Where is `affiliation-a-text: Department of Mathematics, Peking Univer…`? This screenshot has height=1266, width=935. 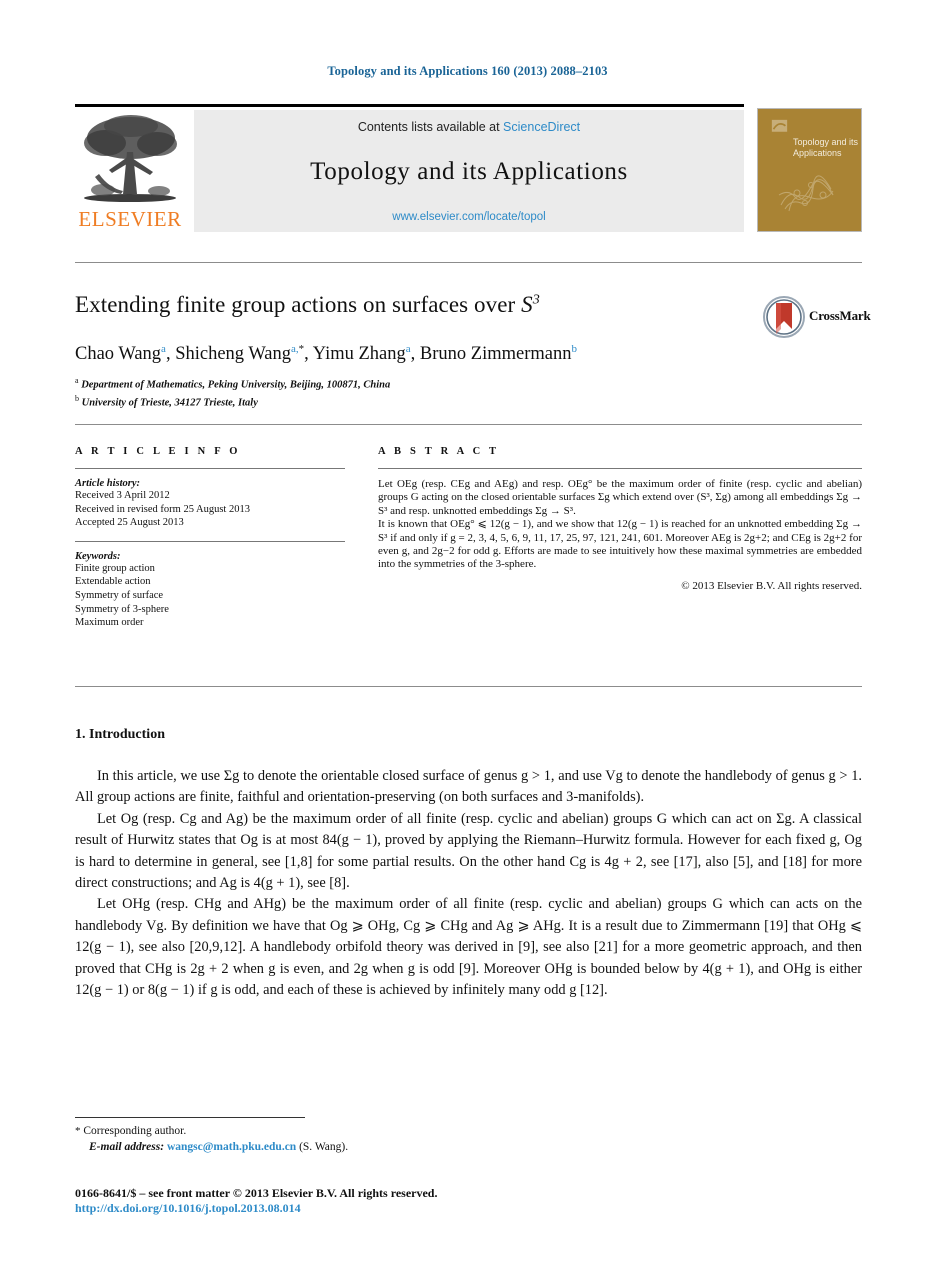 affiliation-a-text: Department of Mathematics, Peking Univer… is located at coordinates (236, 385).